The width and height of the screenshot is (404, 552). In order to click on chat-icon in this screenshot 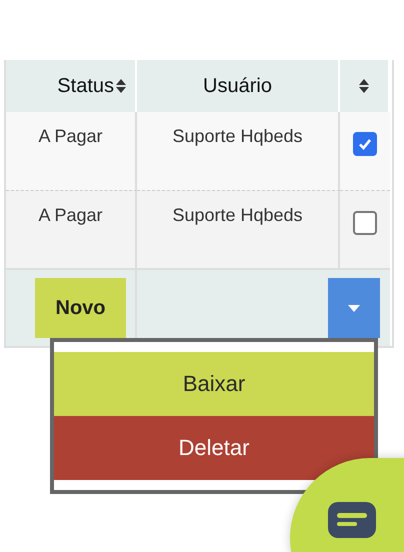, I will do `click(352, 520)`.